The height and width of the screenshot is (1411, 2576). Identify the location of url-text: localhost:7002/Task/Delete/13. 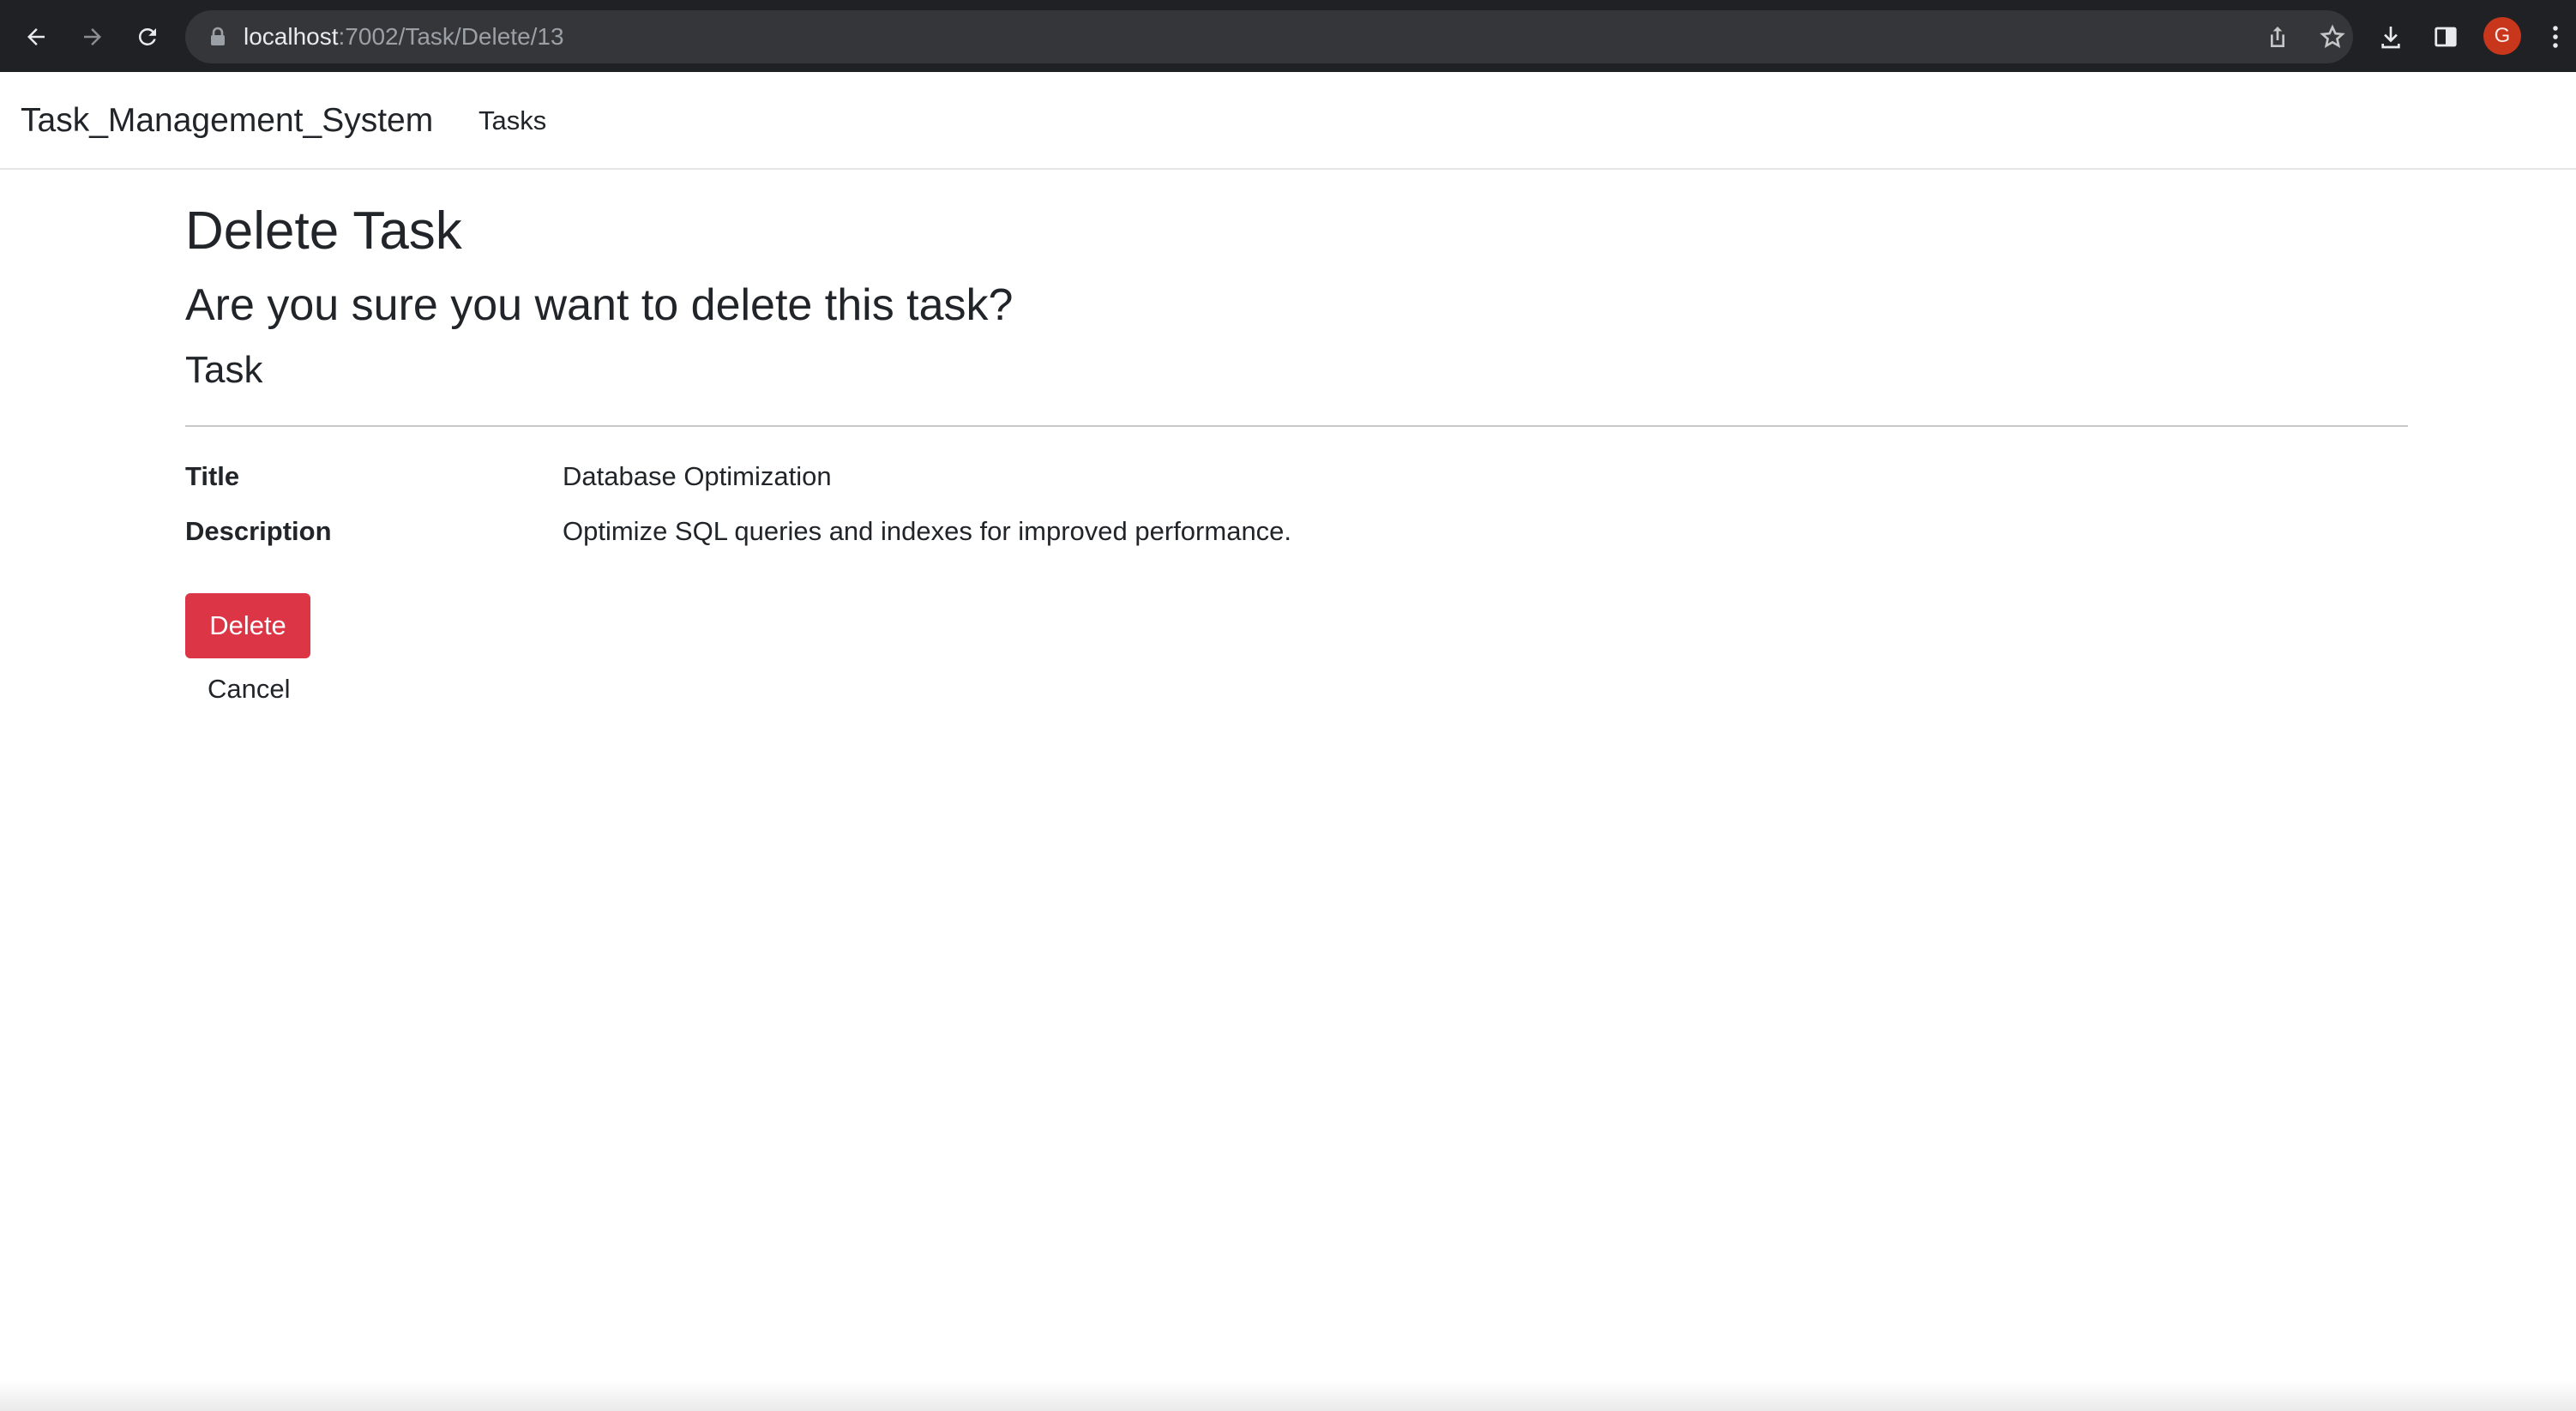
(404, 36).